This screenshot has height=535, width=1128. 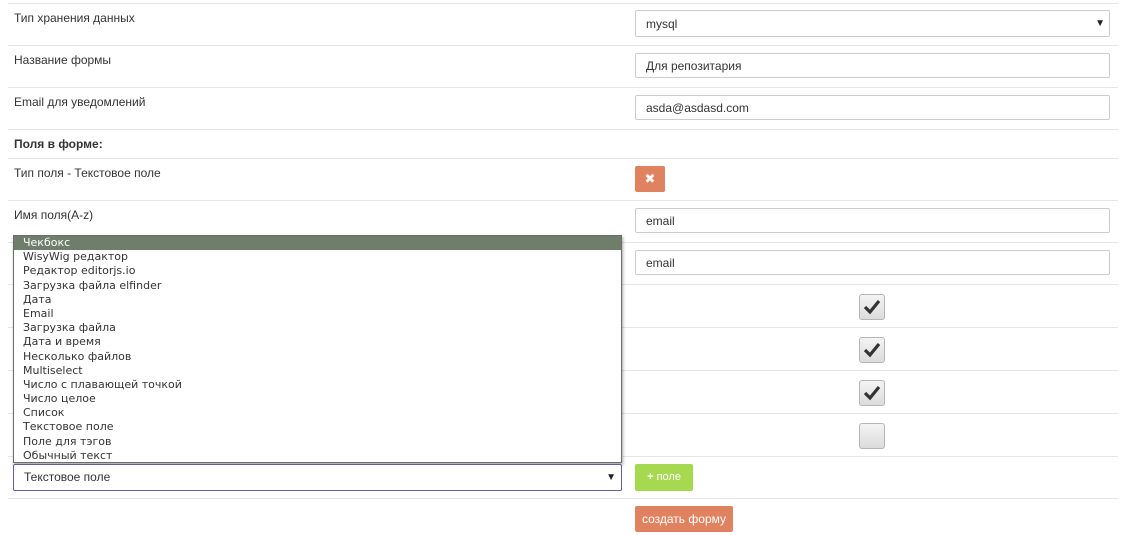 I want to click on fields-heading: Поля в форме:, so click(x=58, y=144).